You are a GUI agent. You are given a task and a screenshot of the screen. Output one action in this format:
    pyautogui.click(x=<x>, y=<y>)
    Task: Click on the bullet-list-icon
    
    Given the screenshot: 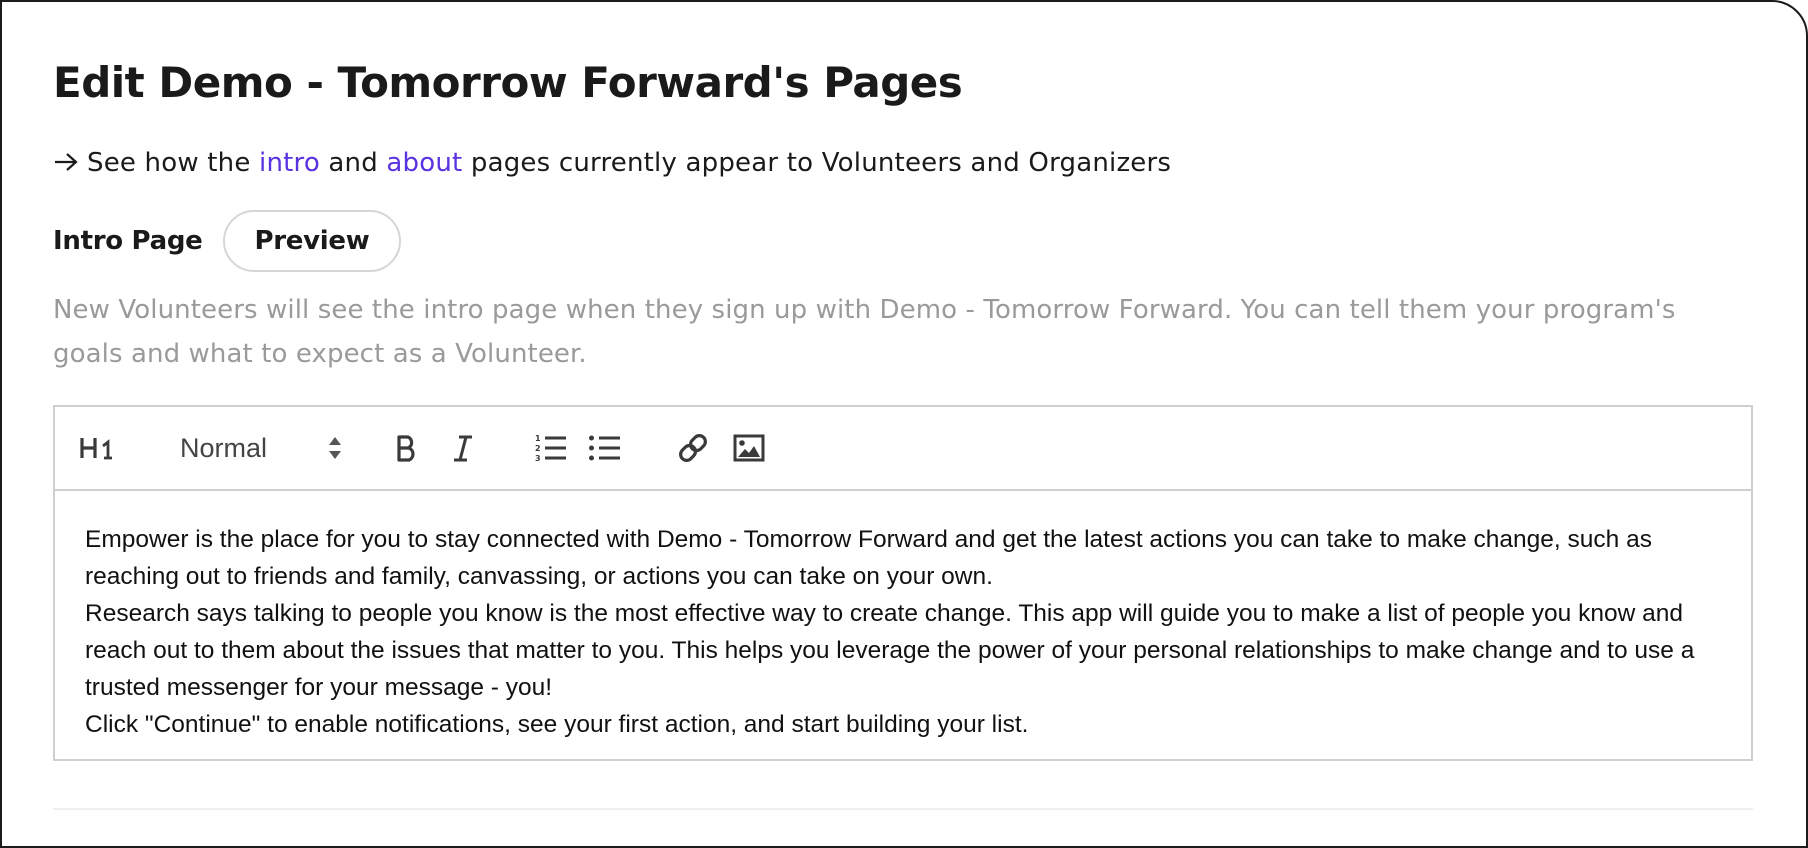 What is the action you would take?
    pyautogui.click(x=604, y=448)
    